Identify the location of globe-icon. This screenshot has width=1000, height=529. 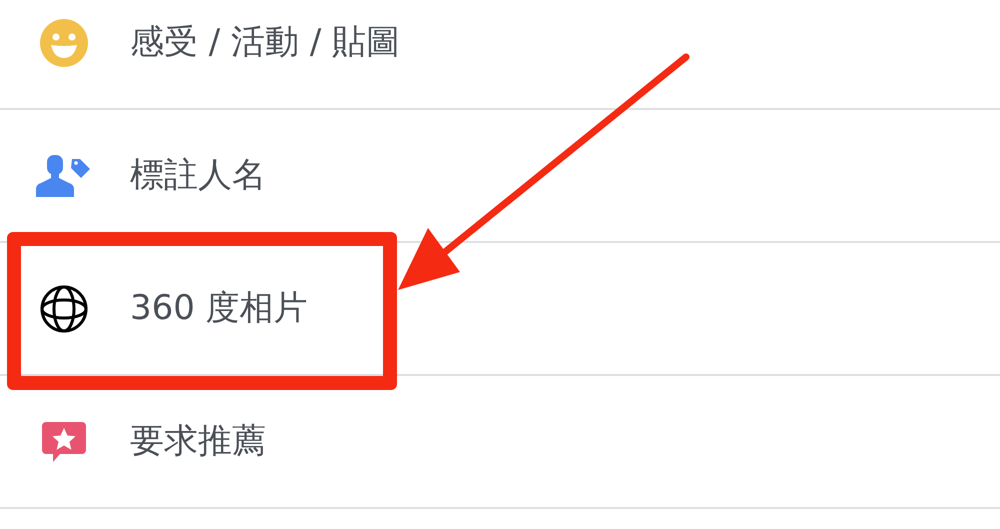
(64, 309).